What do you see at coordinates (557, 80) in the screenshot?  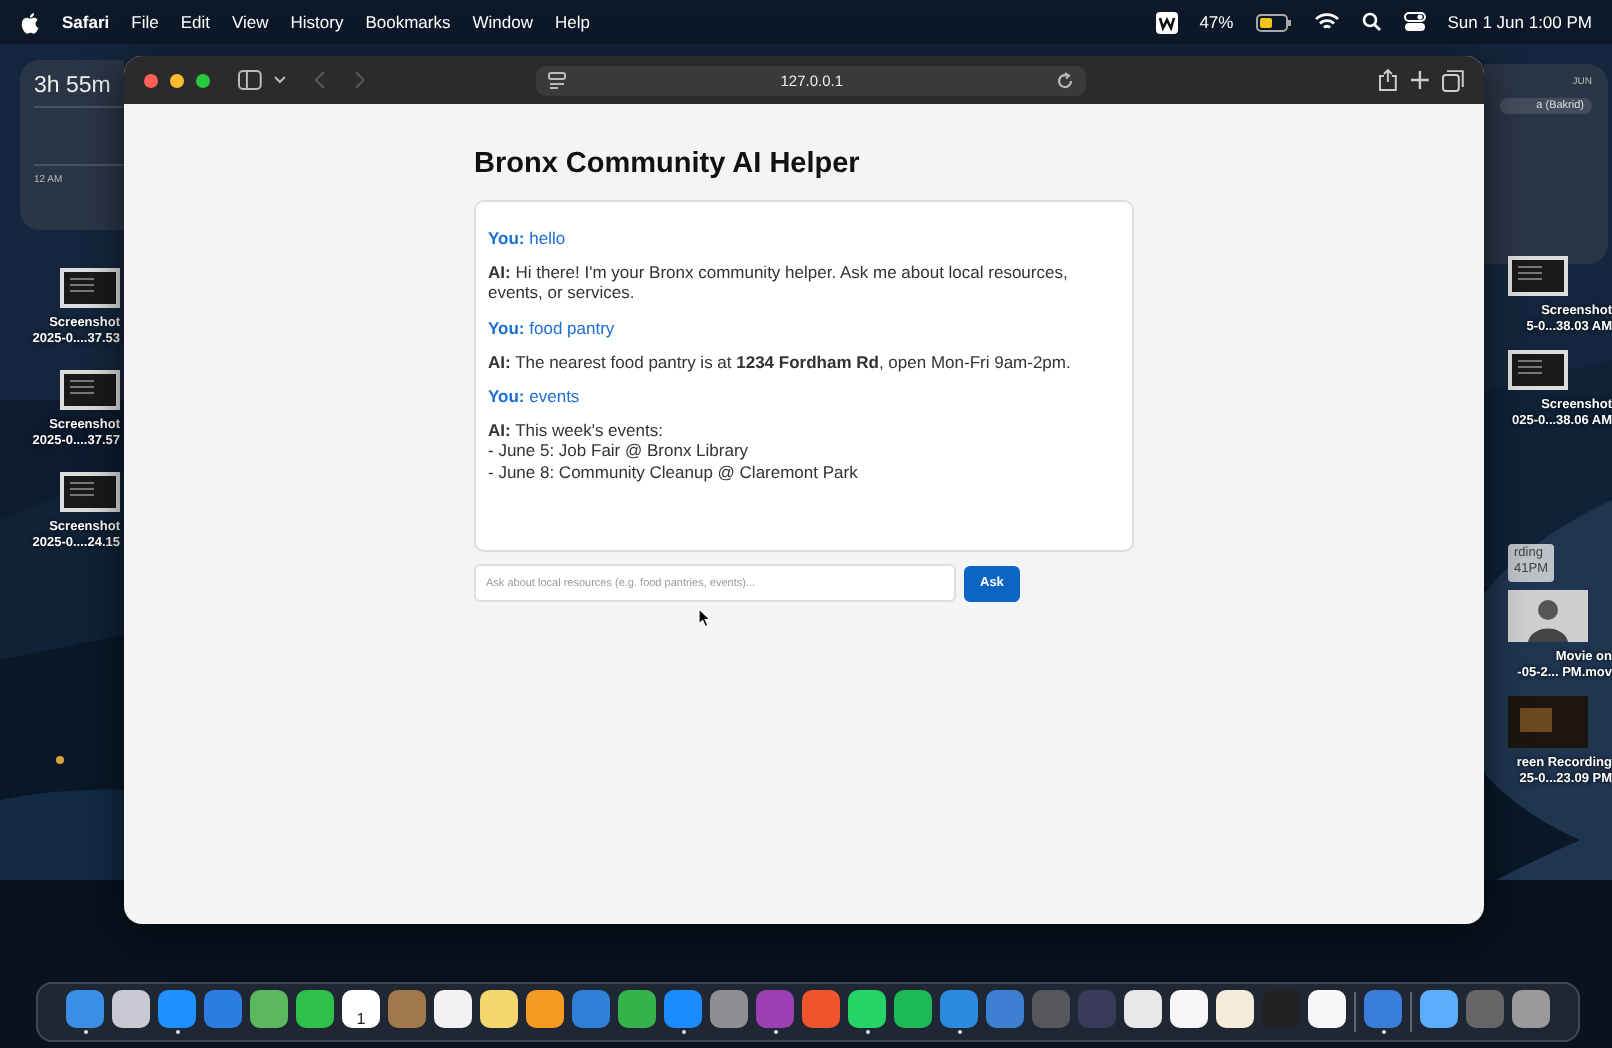 I see `page-settings-icon` at bounding box center [557, 80].